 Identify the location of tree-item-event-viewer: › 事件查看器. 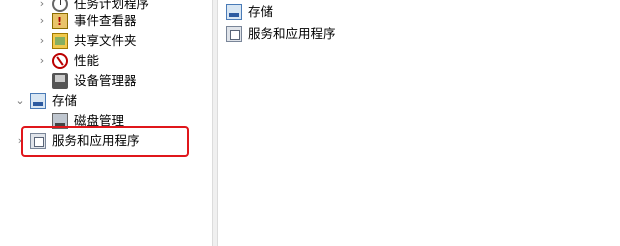
(86, 21).